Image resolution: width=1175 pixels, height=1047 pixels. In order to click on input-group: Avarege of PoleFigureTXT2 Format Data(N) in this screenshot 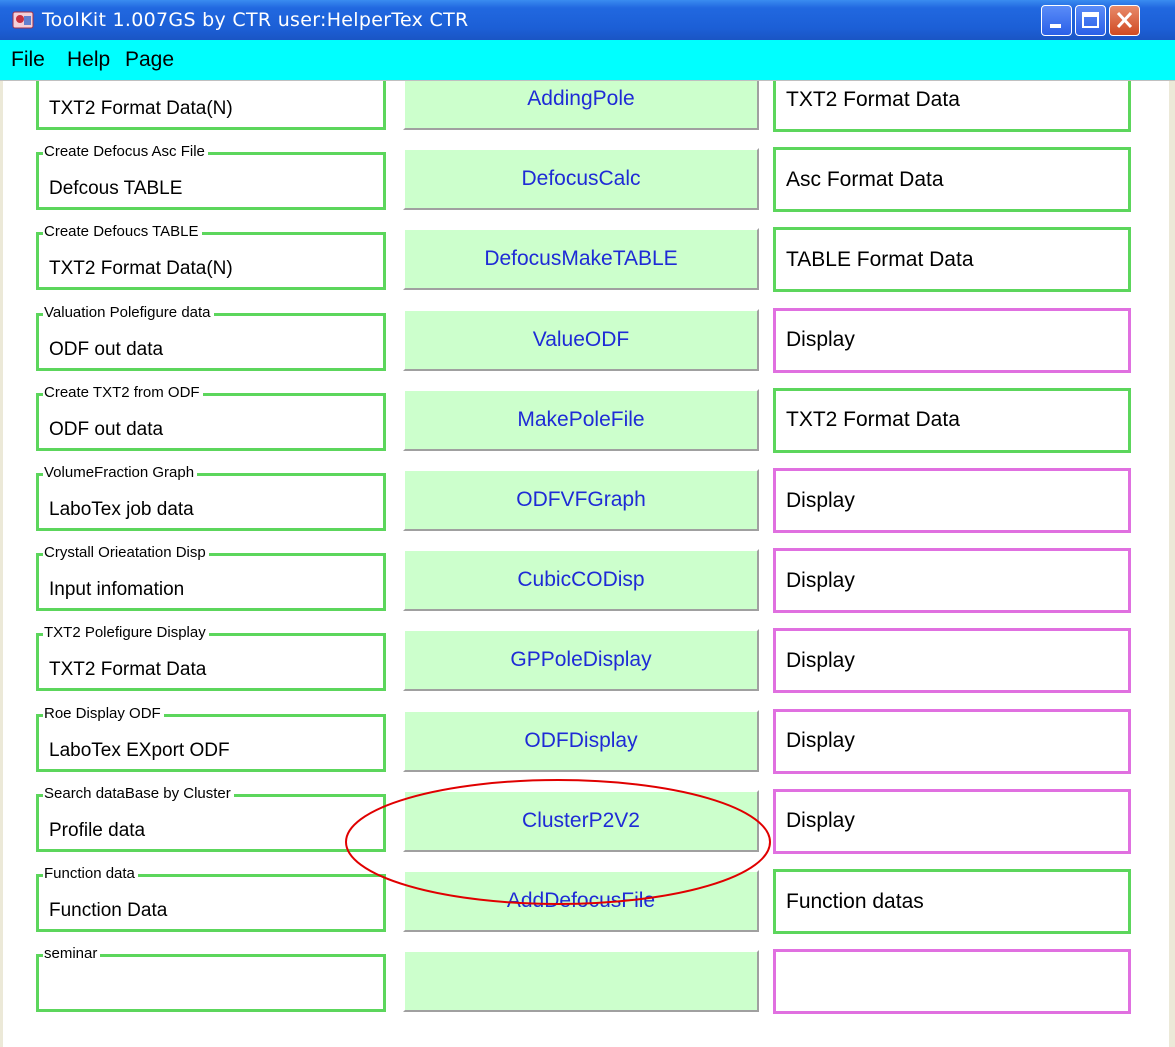, I will do `click(211, 105)`.